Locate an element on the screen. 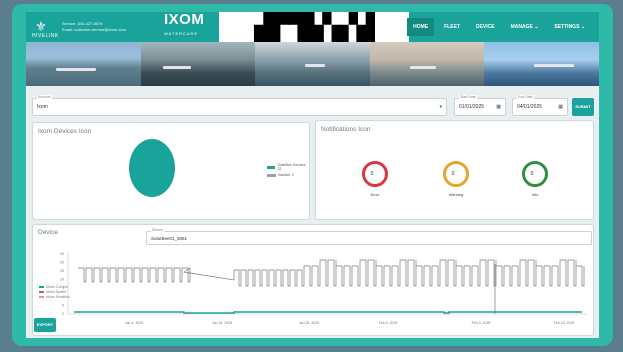 This screenshot has height=352, width=623. x-tick-label: Jan 4, 2025 is located at coordinates (134, 323).